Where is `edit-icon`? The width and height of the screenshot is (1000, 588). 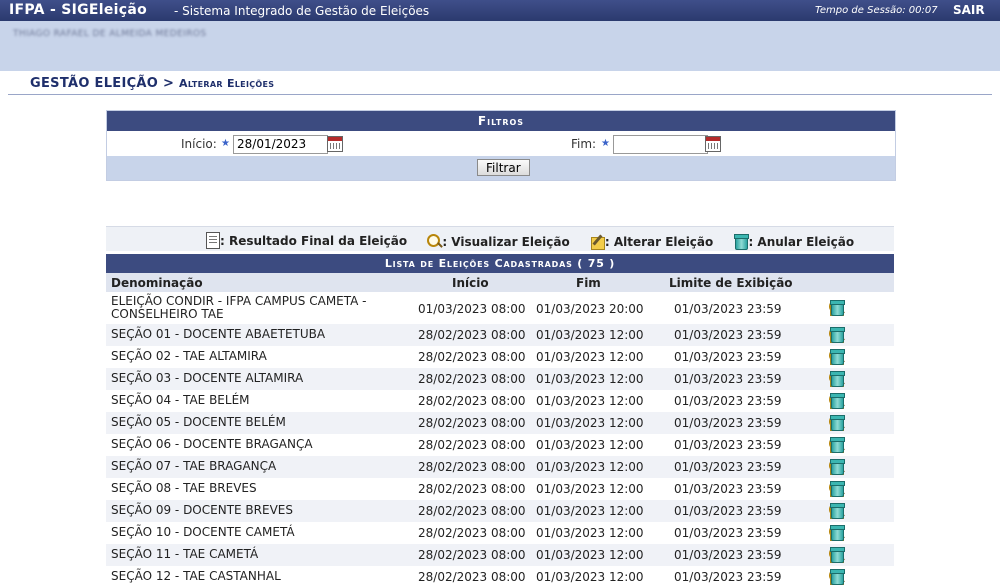
edit-icon is located at coordinates (597, 242).